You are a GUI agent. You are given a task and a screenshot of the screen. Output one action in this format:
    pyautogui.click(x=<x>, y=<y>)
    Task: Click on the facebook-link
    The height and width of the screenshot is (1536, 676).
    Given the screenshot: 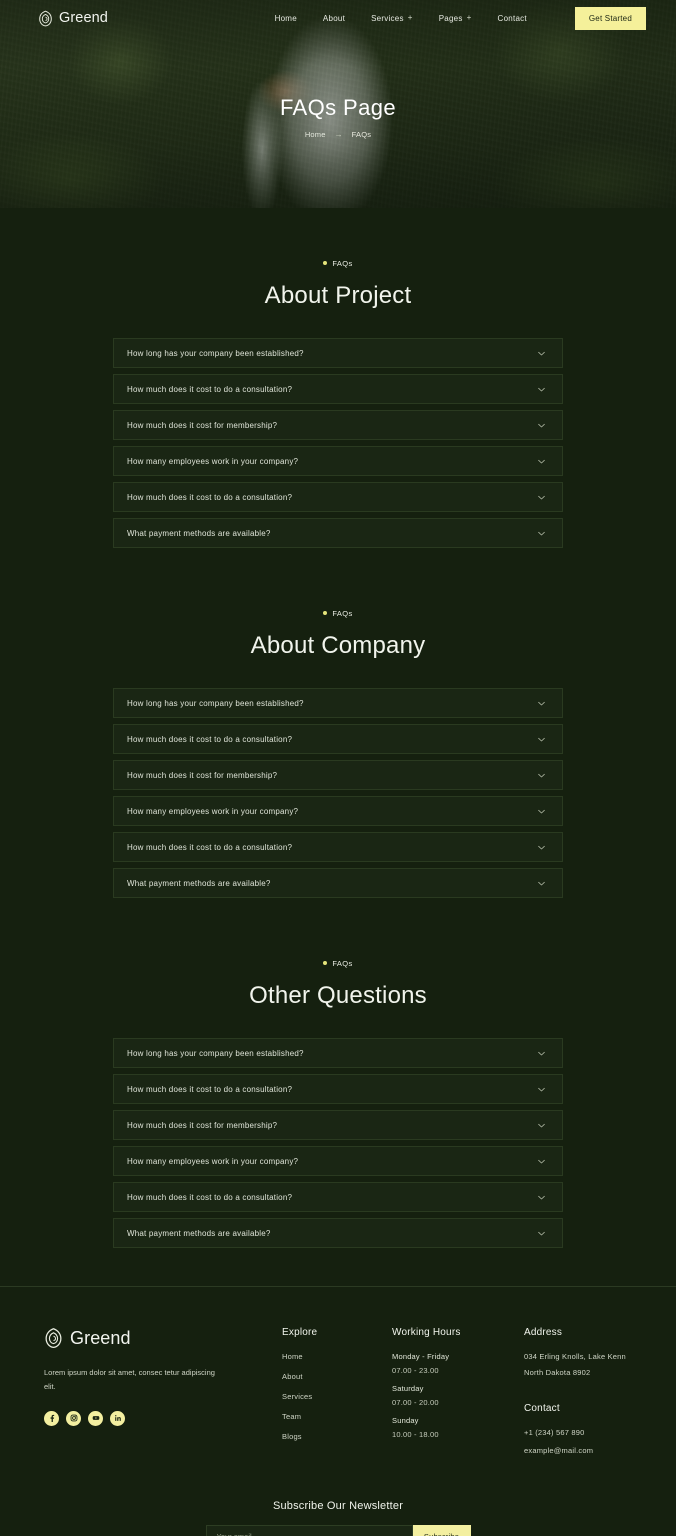 What is the action you would take?
    pyautogui.click(x=51, y=1418)
    